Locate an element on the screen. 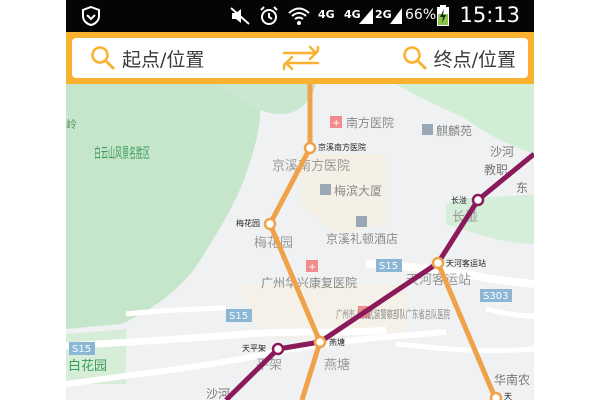  search-box: 起点/位置 终点/位置 is located at coordinates (300, 58).